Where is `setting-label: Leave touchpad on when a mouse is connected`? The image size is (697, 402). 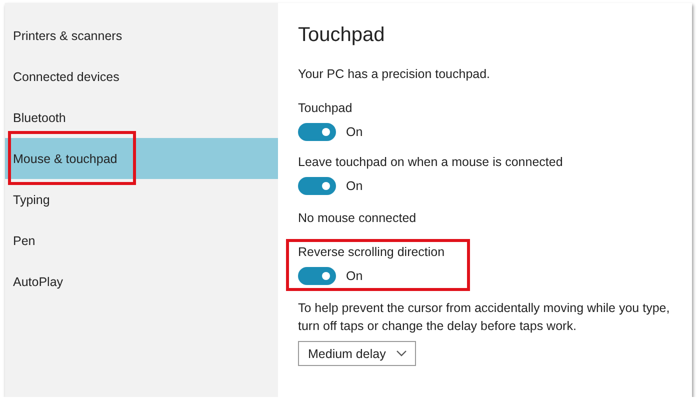 setting-label: Leave touchpad on when a mouse is connected is located at coordinates (430, 162).